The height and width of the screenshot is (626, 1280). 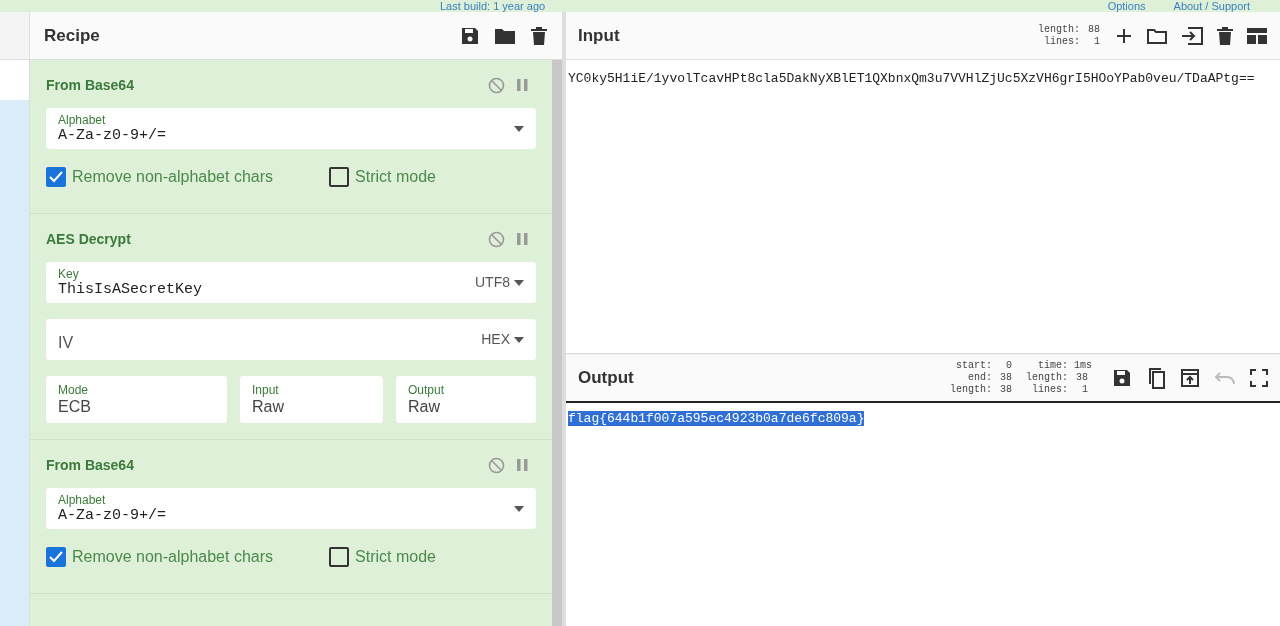 I want to click on insert-icon, so click(x=1192, y=35).